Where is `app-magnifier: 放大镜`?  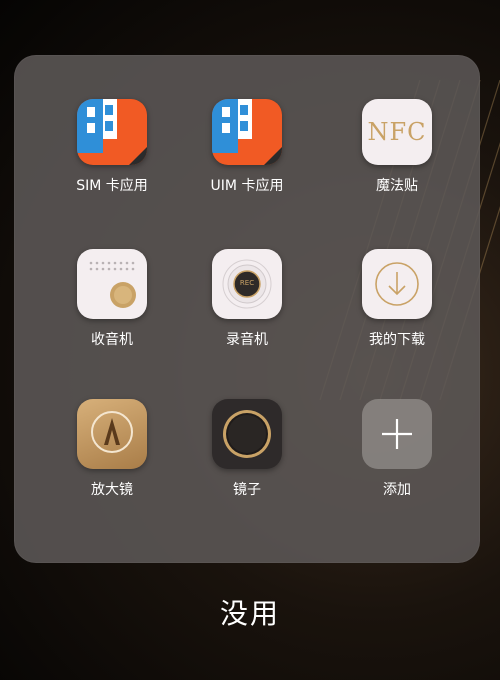 app-magnifier: 放大镜 is located at coordinates (112, 426).